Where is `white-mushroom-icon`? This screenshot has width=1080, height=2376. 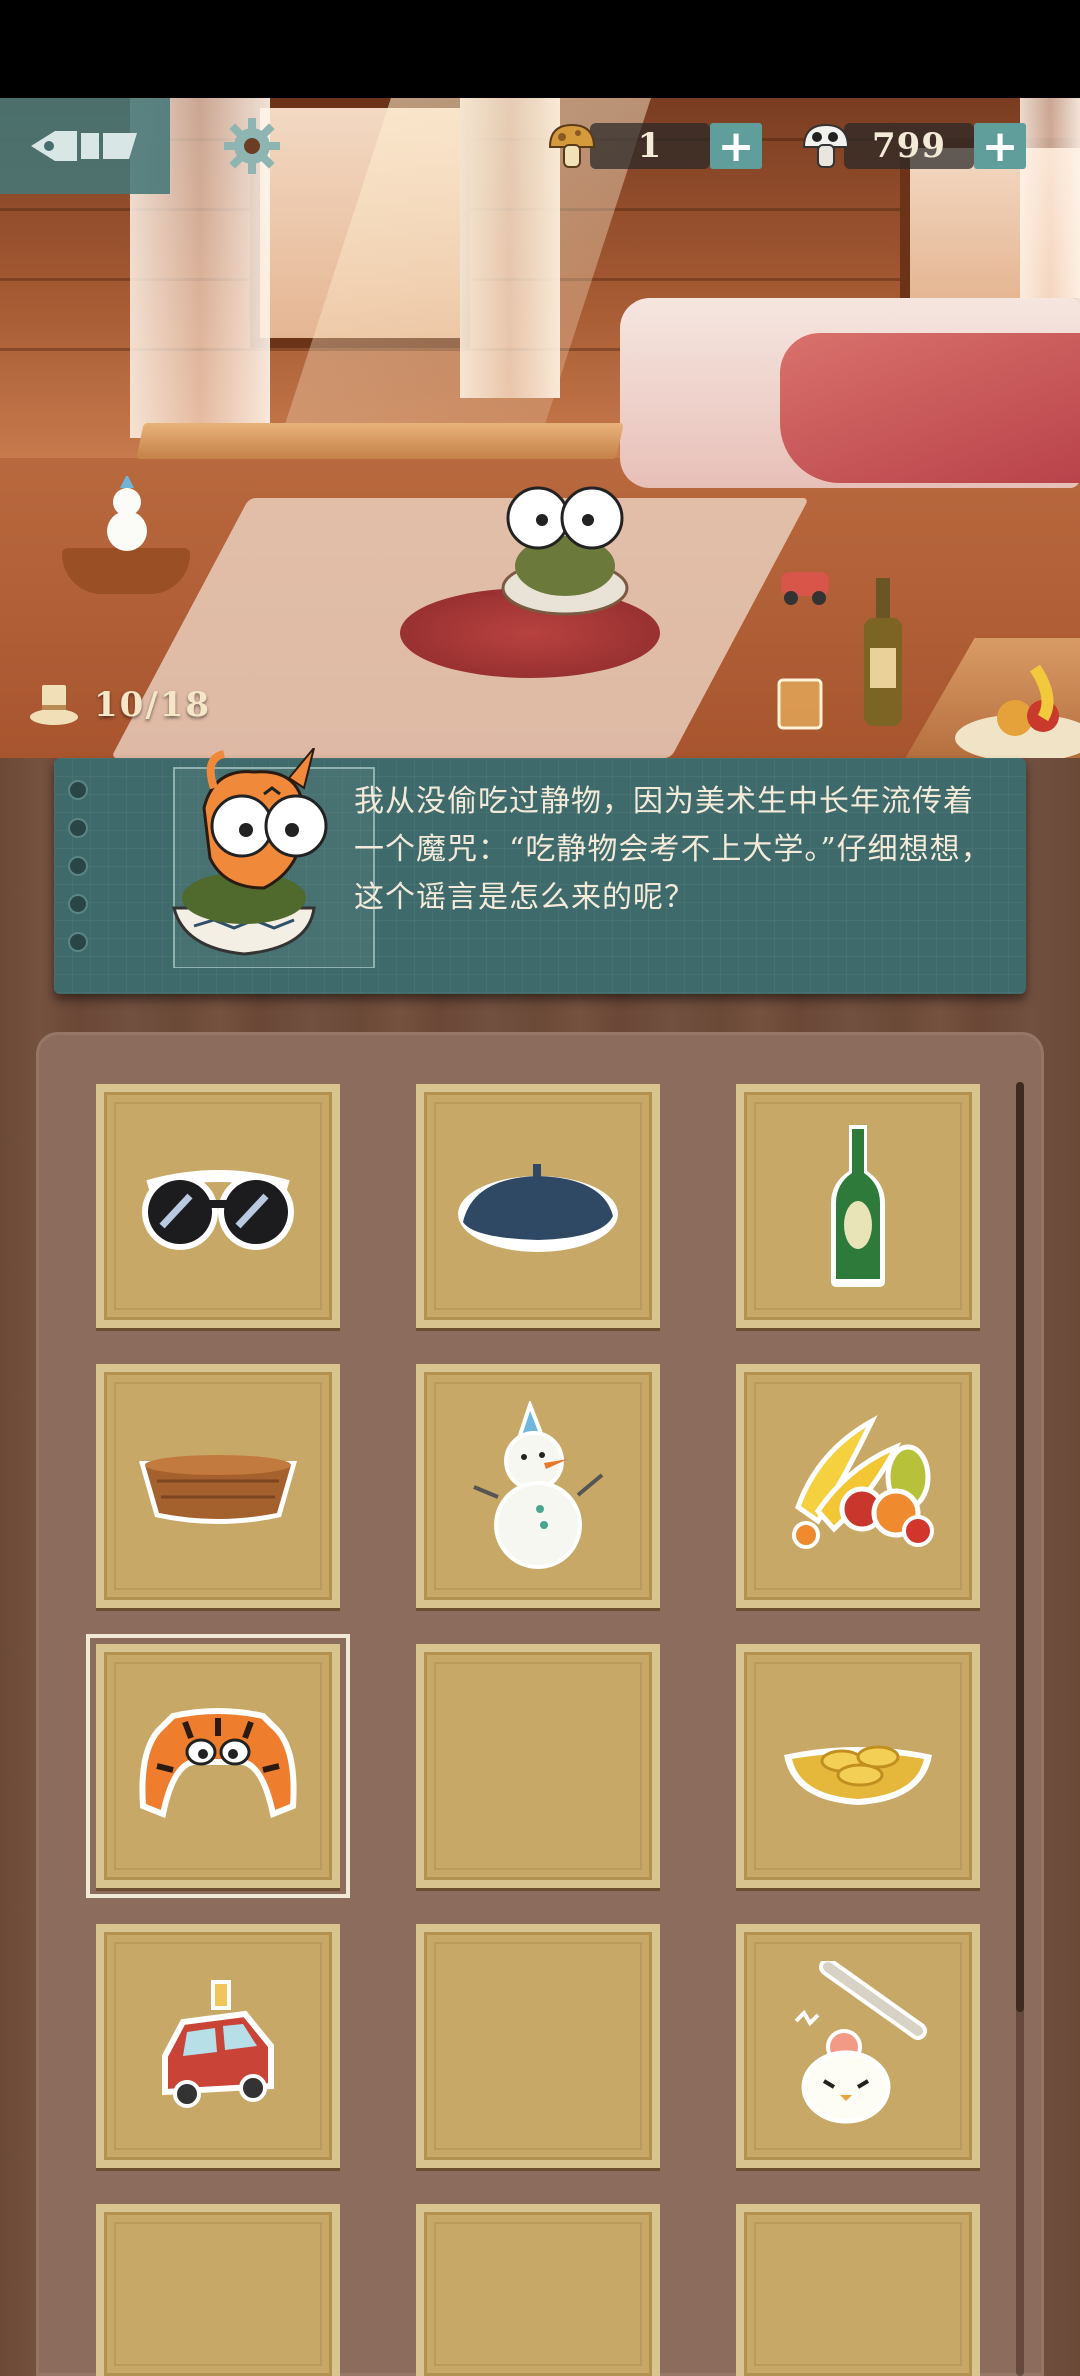
white-mushroom-icon is located at coordinates (826, 145).